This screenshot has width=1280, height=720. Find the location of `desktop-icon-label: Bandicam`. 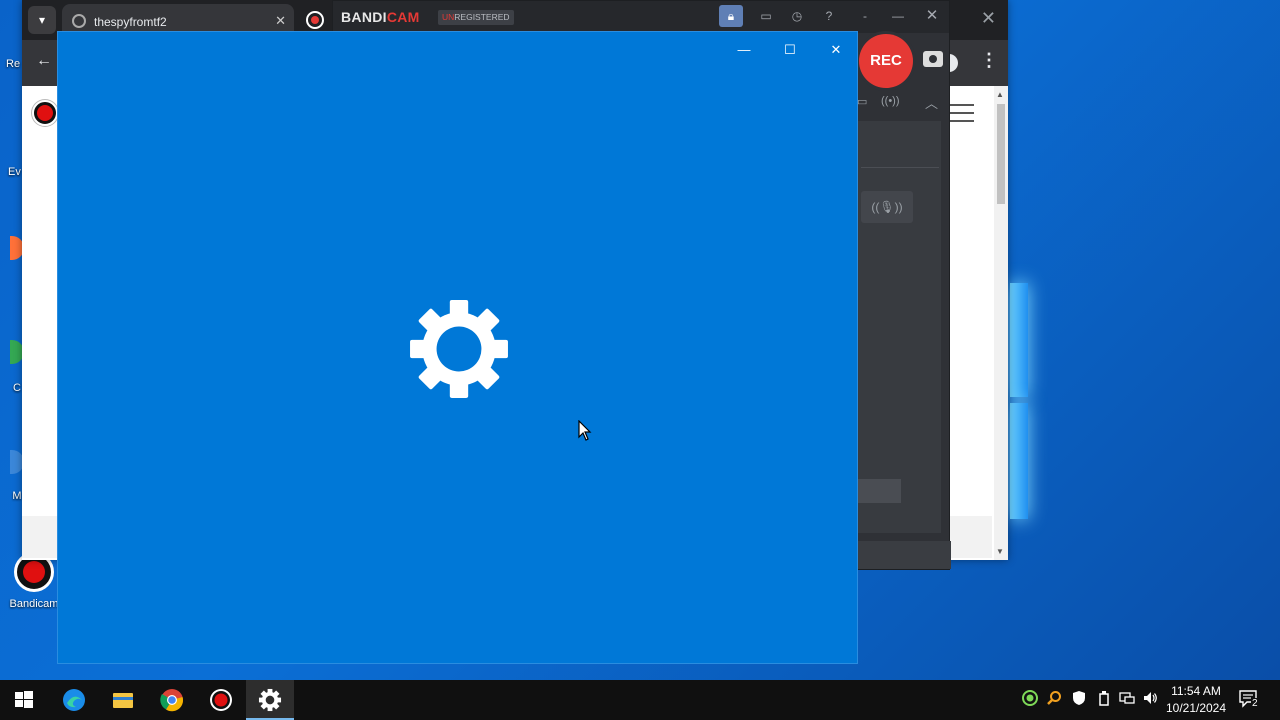

desktop-icon-label: Bandicam is located at coordinates (34, 604).